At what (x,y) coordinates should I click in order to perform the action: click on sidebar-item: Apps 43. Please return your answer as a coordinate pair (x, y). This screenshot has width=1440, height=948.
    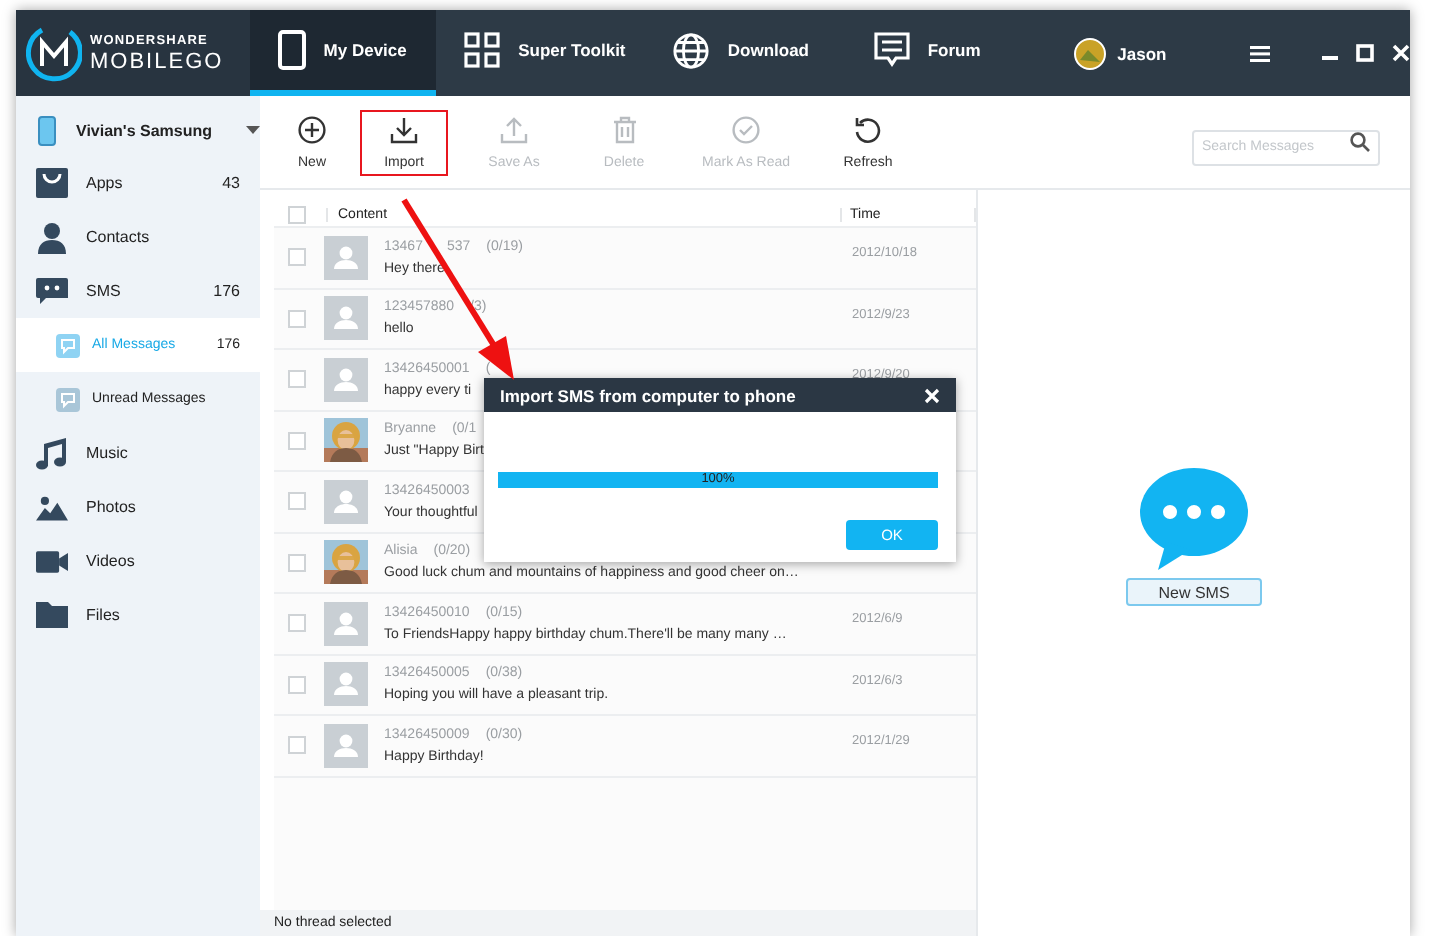
    Looking at the image, I should click on (138, 183).